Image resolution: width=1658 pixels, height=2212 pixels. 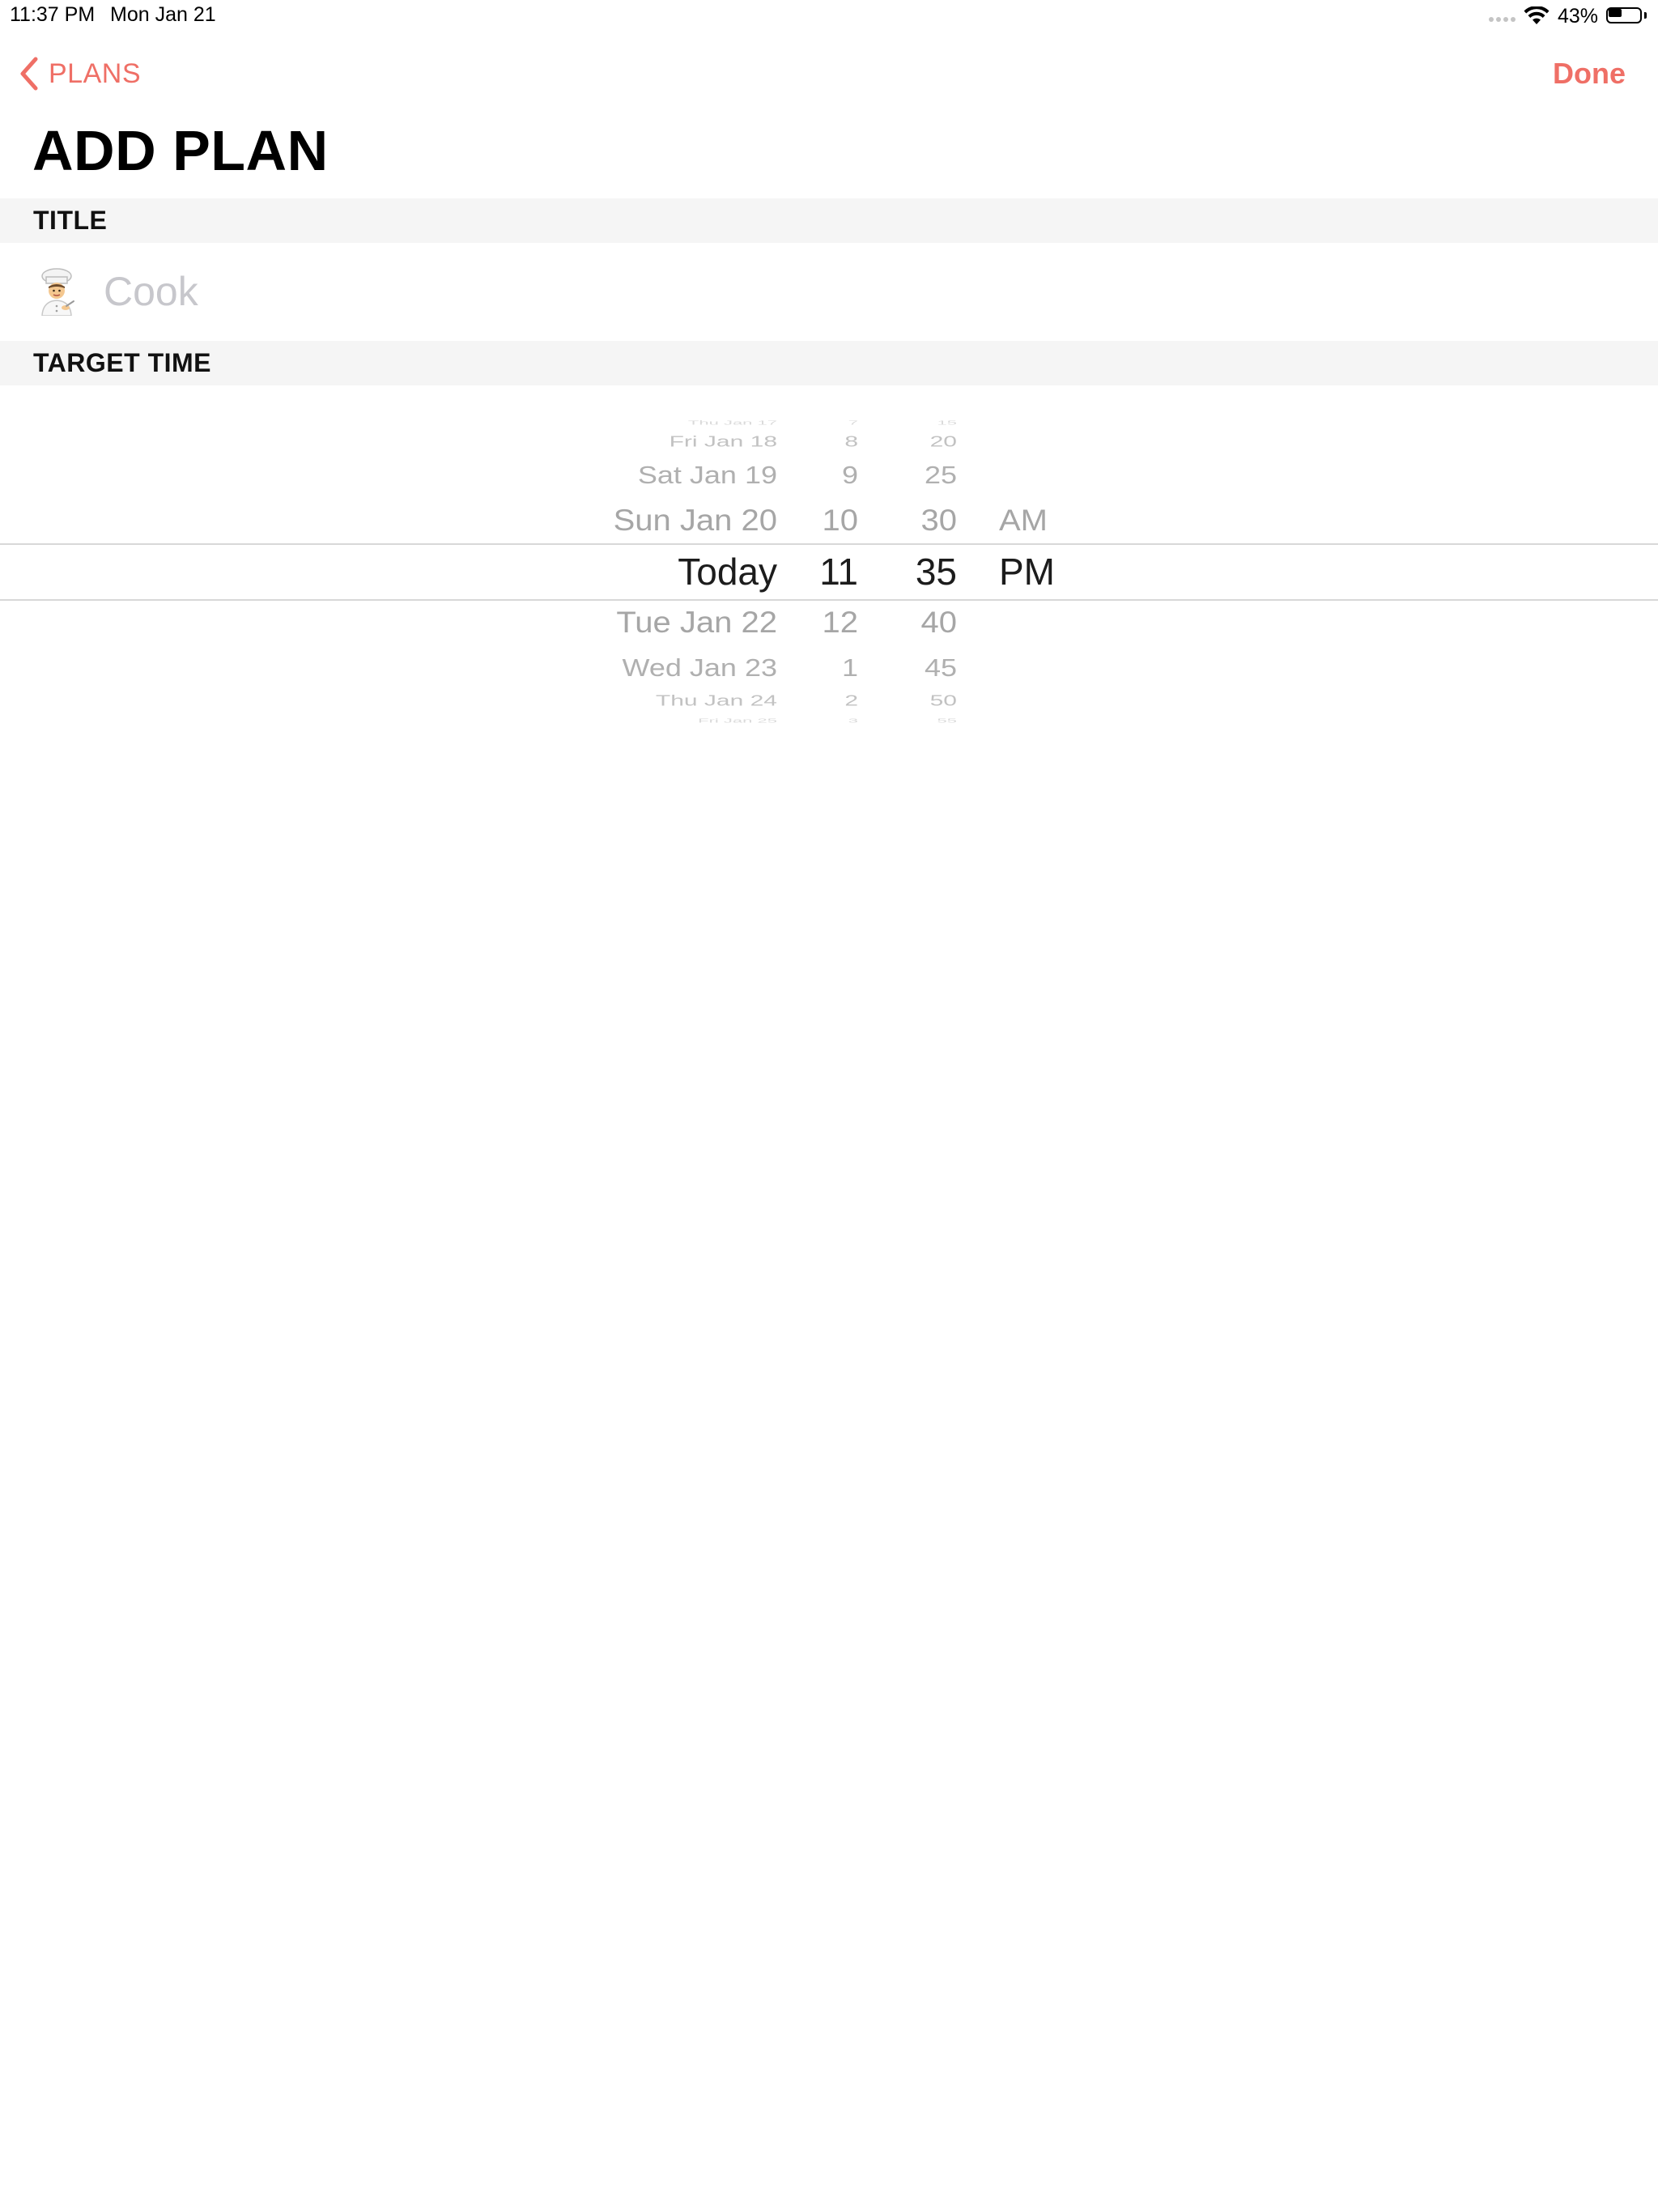 What do you see at coordinates (707, 475) in the screenshot?
I see `picker-date-cell: Sat Jan 19` at bounding box center [707, 475].